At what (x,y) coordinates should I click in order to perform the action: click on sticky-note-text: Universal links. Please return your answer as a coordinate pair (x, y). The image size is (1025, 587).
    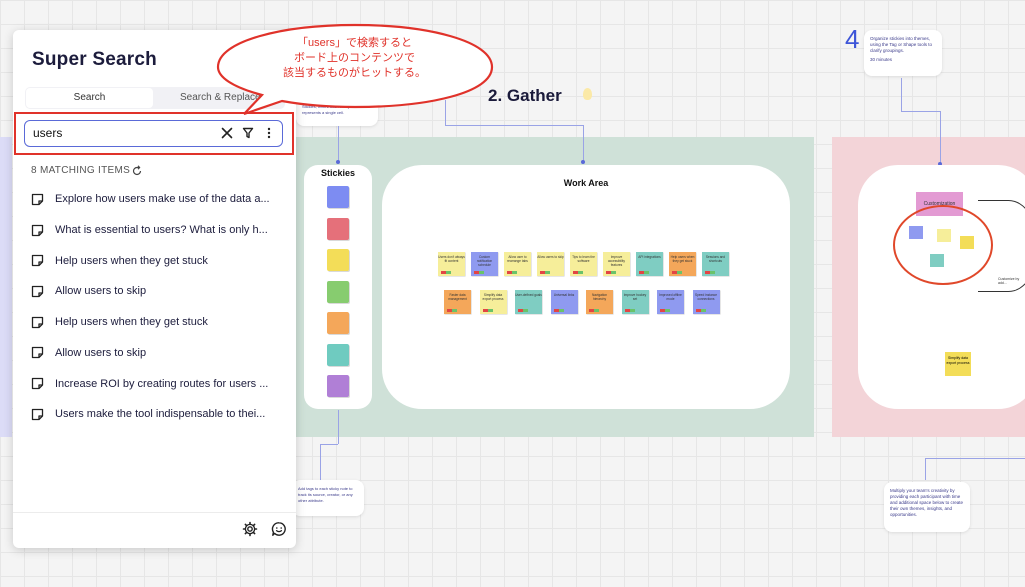
    Looking at the image, I should click on (564, 295).